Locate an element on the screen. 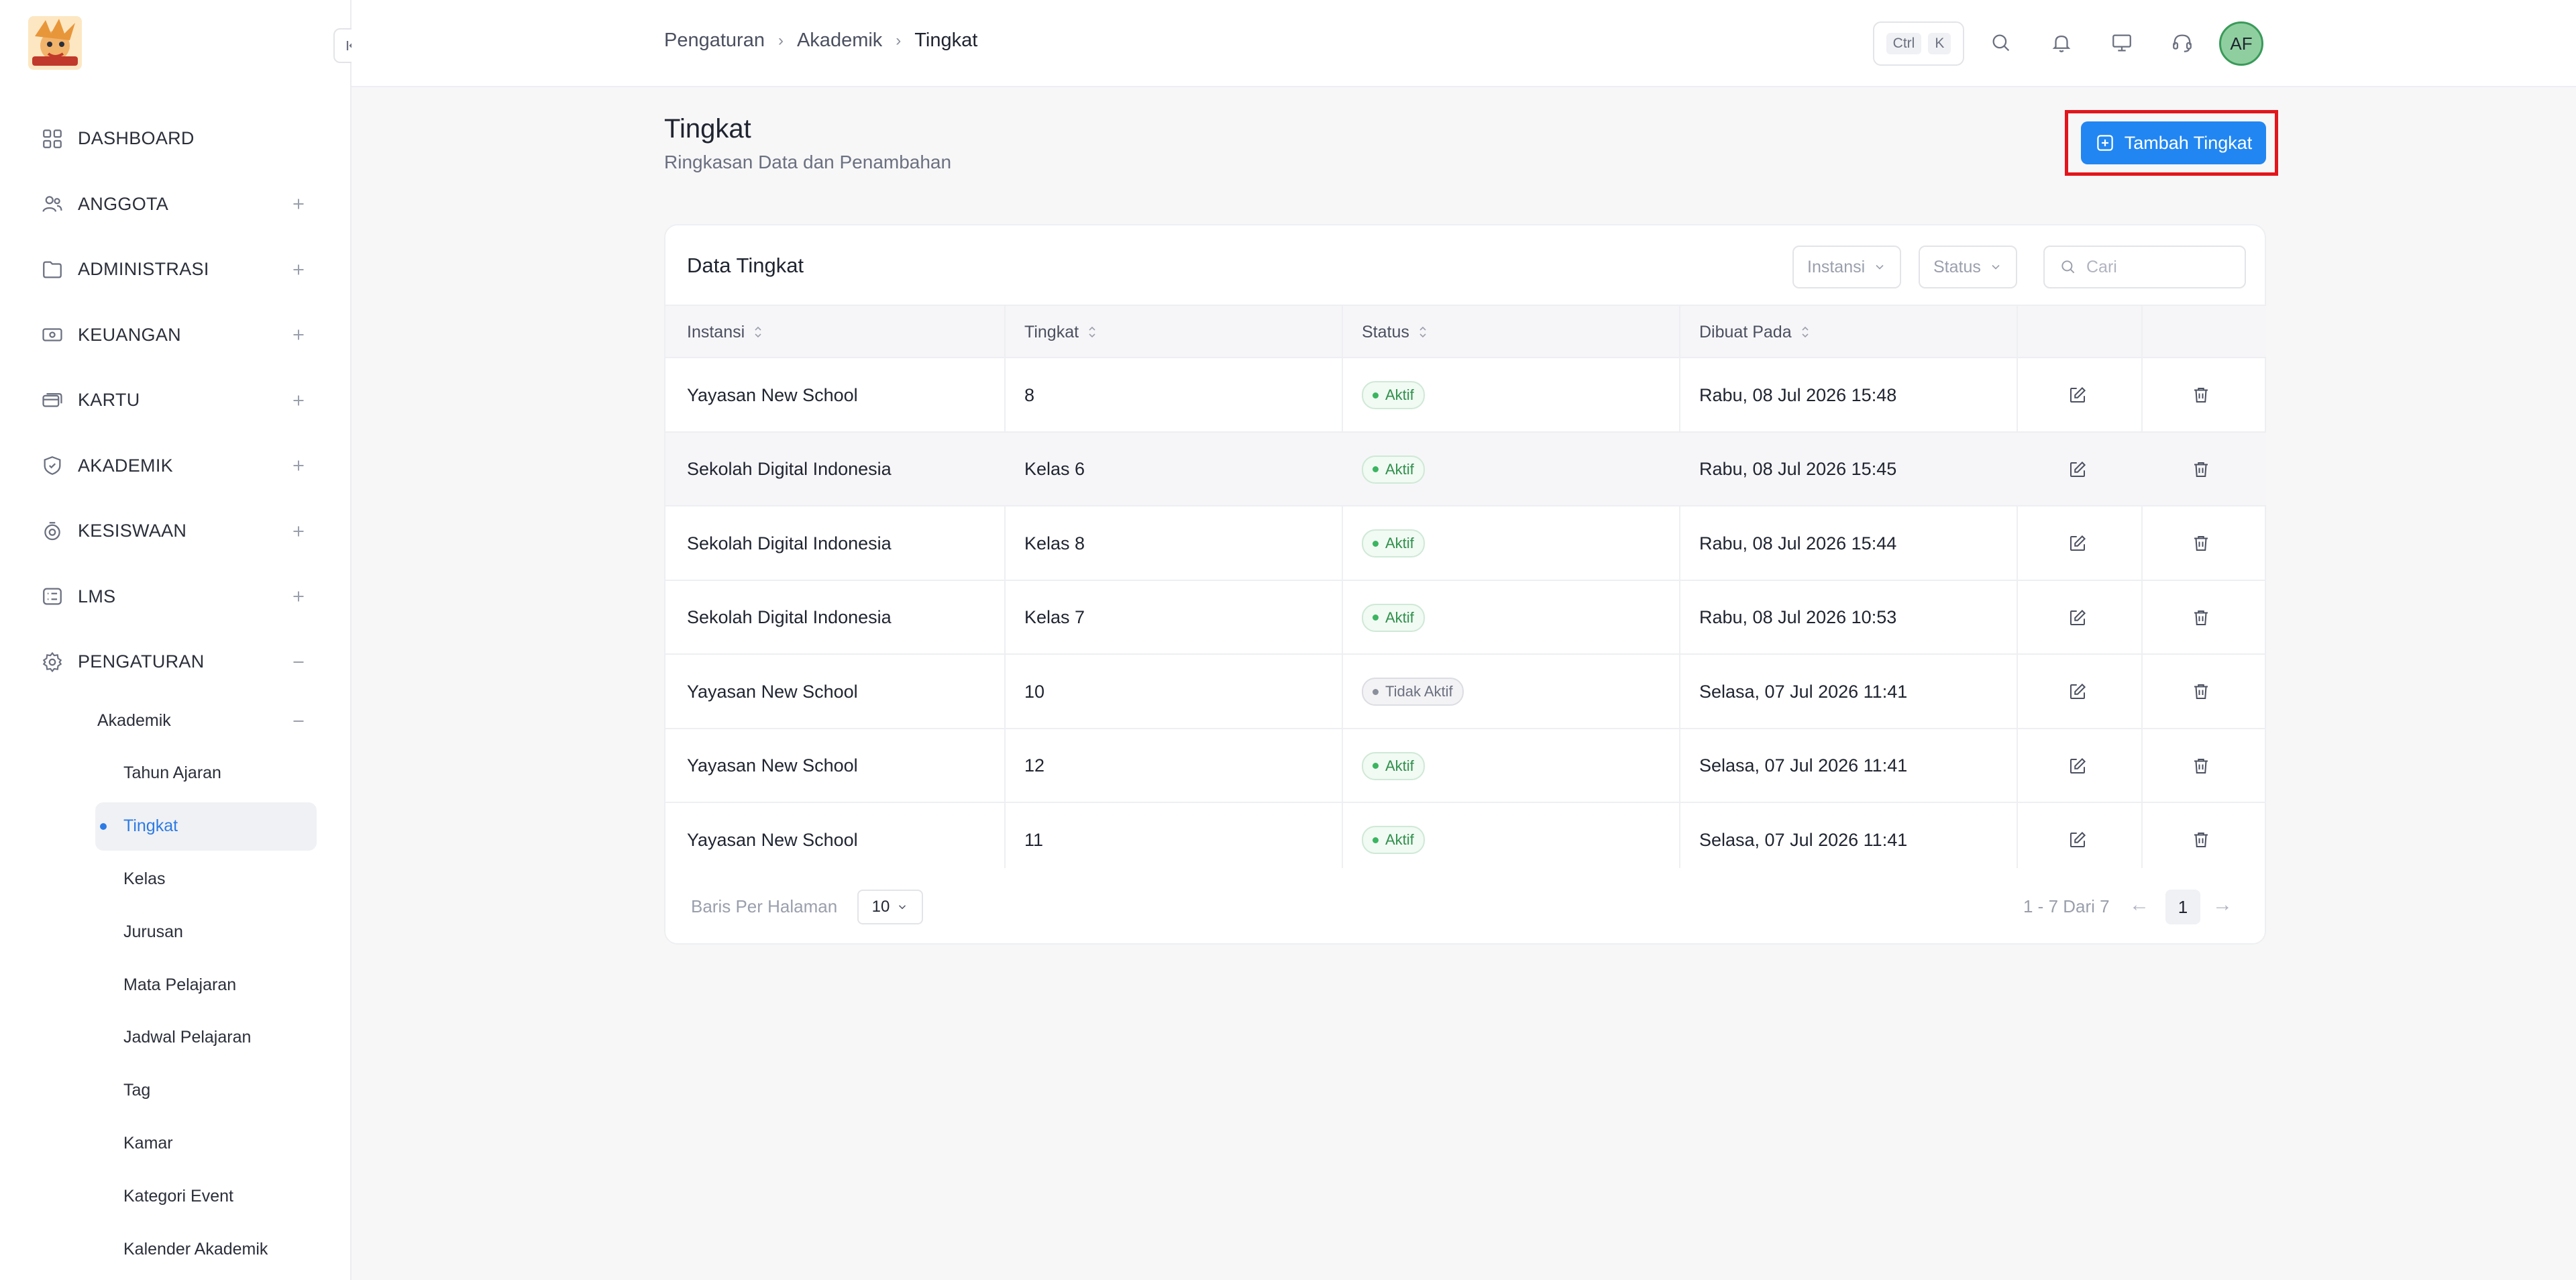  sidebar-item-keuangan: KEUANGAN is located at coordinates (176, 335).